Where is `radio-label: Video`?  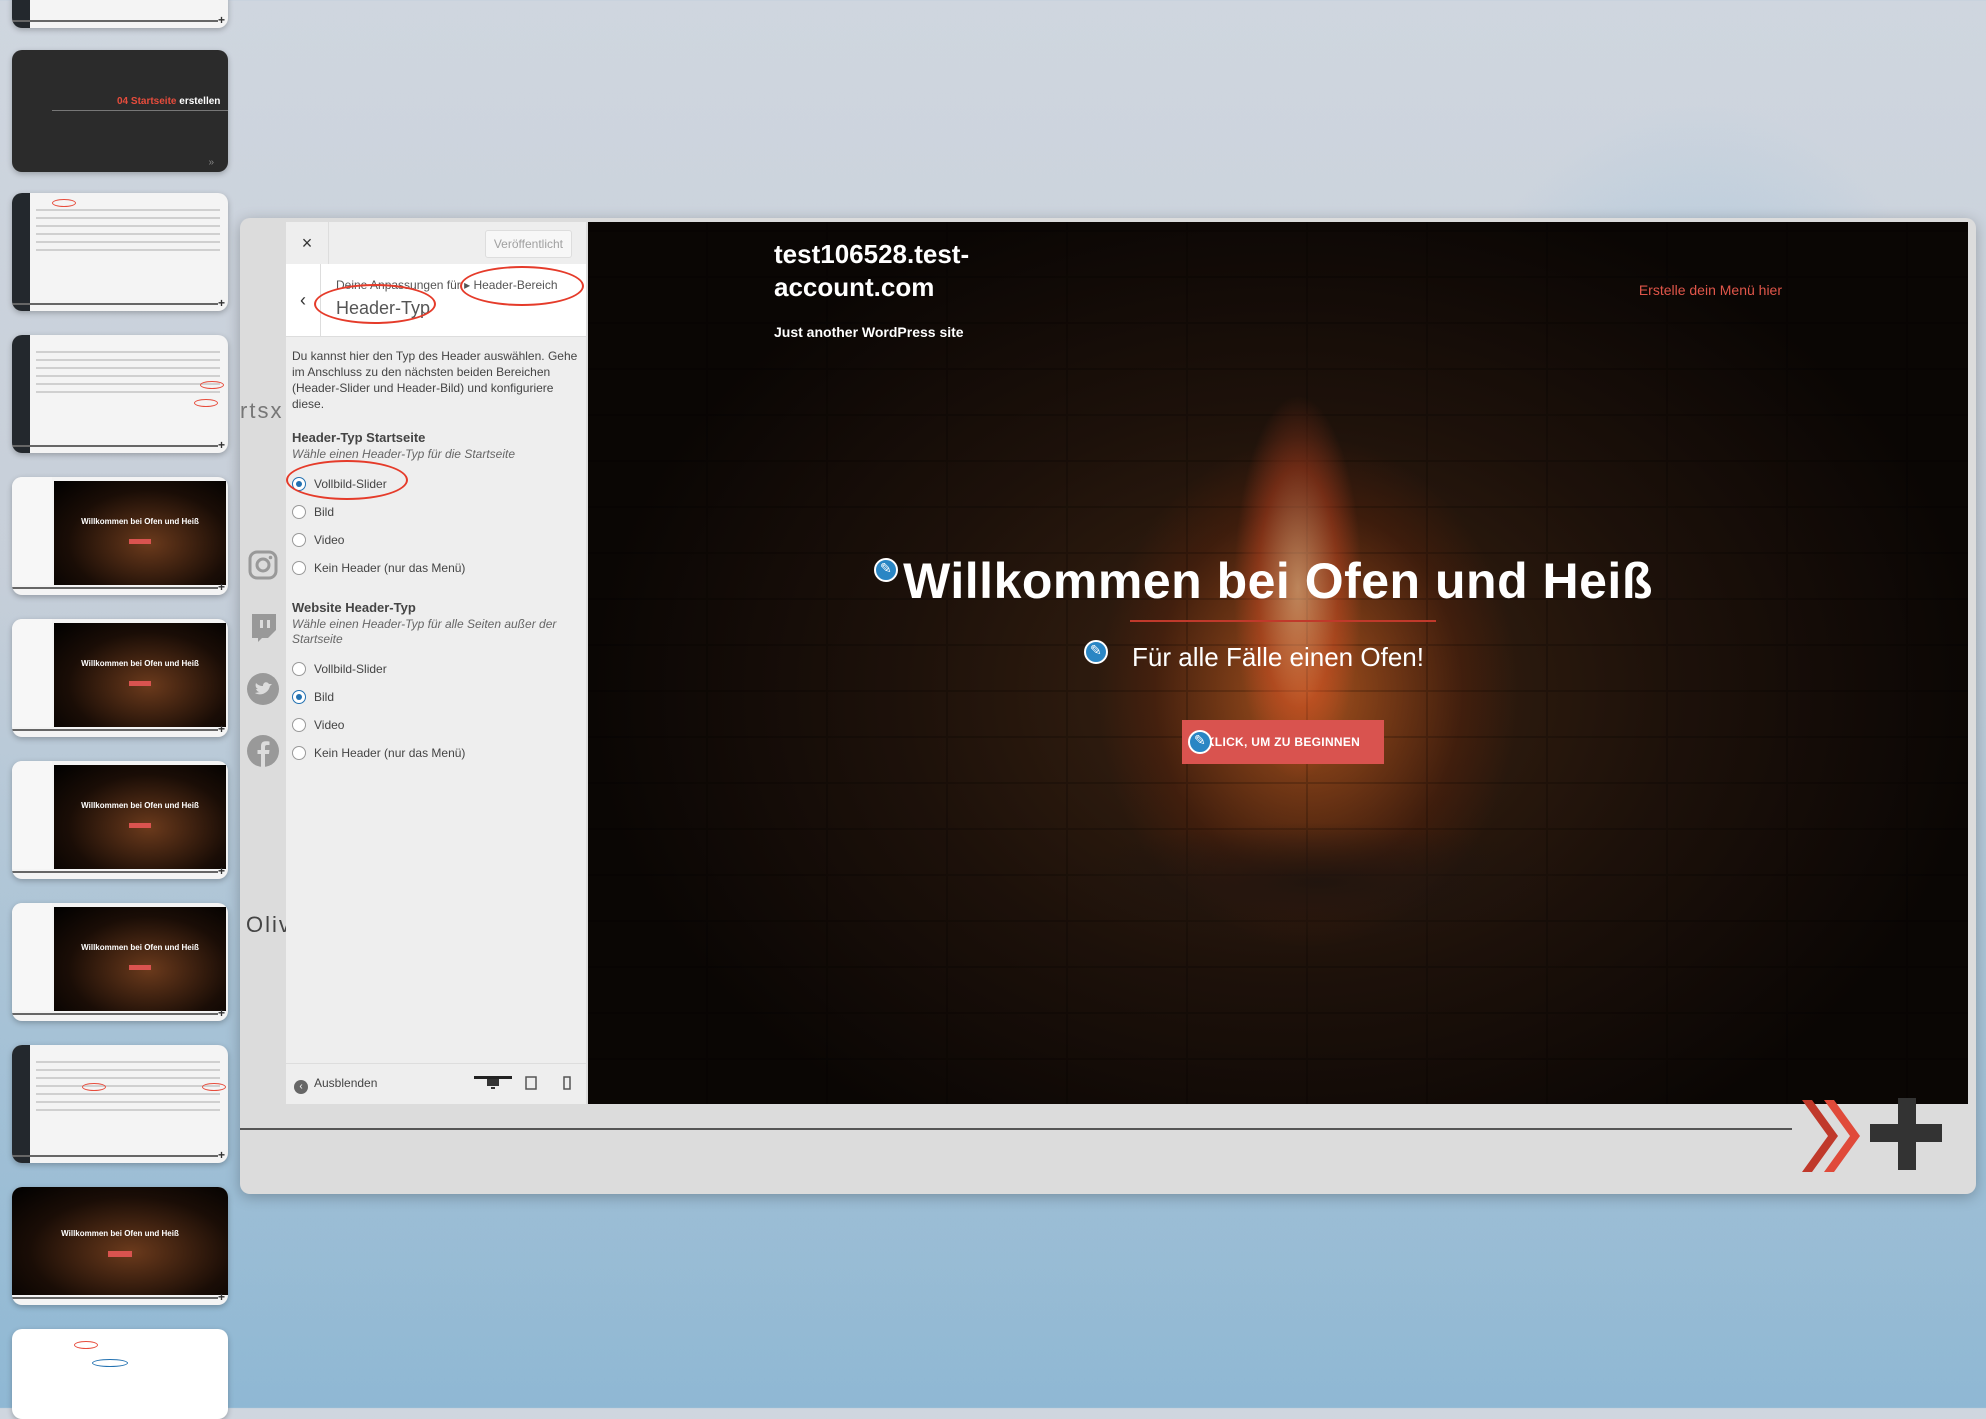
radio-label: Video is located at coordinates (329, 725).